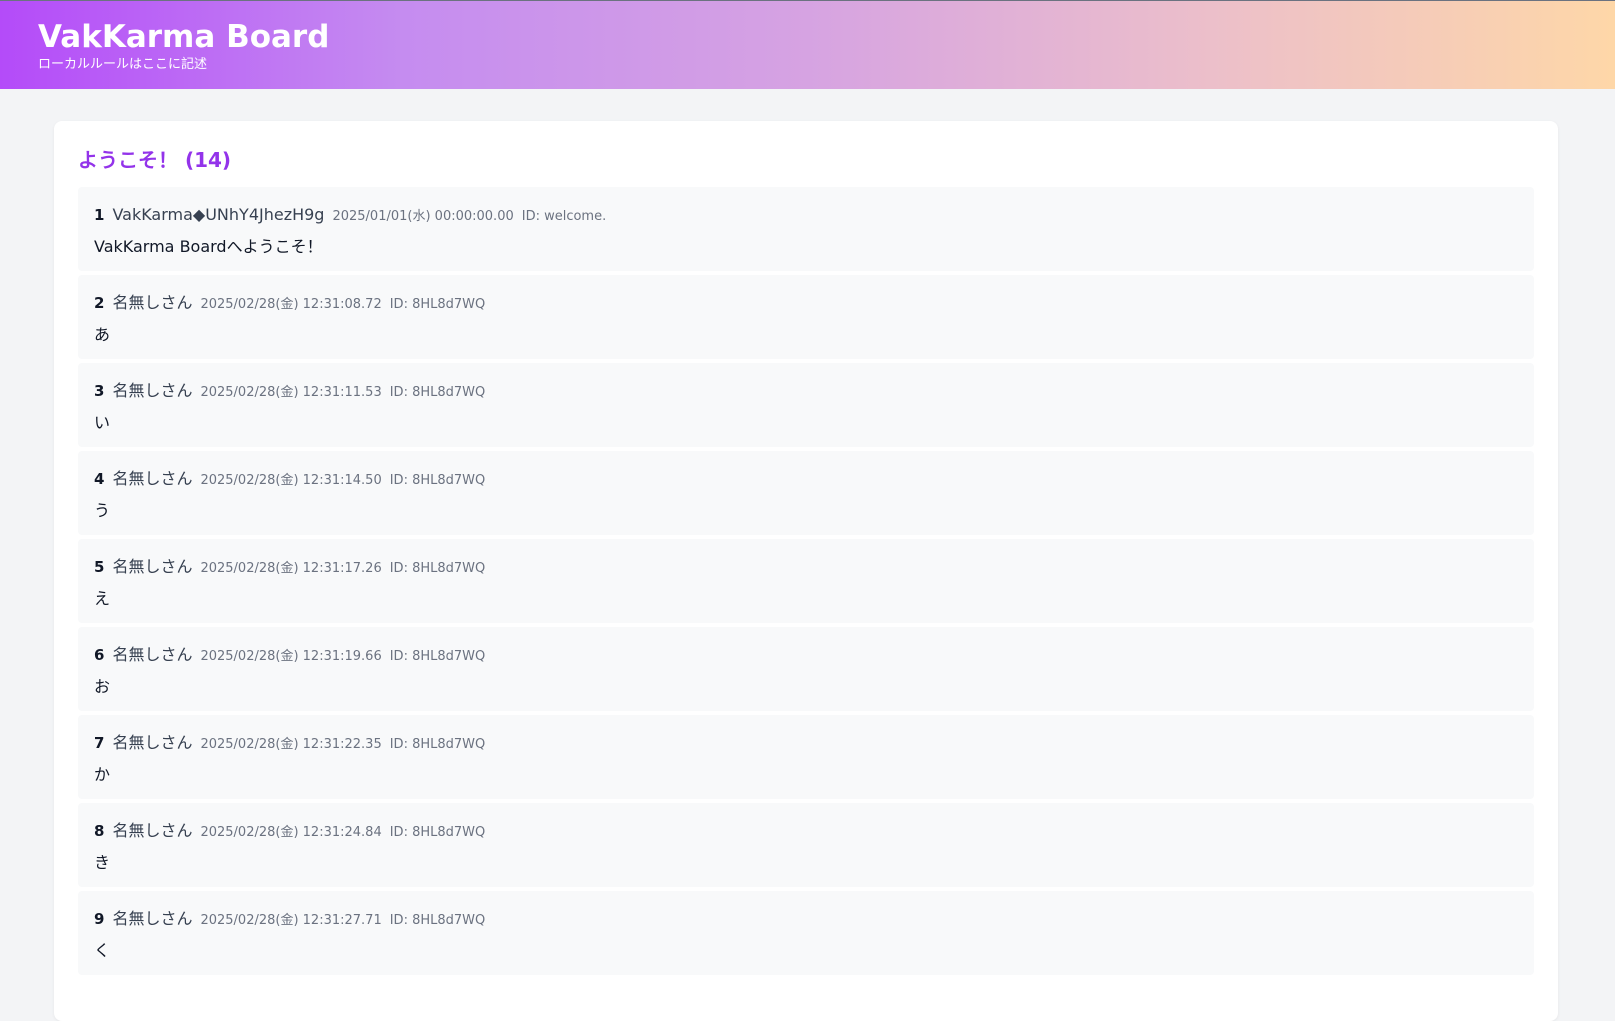 The image size is (1615, 1021). I want to click on post-number: 2, so click(99, 303).